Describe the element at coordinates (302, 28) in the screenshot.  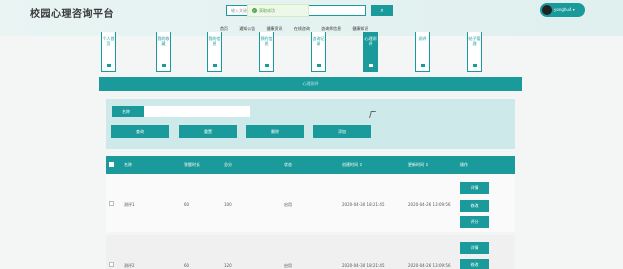
I see `nav-online-consult: 在线咨询` at that location.